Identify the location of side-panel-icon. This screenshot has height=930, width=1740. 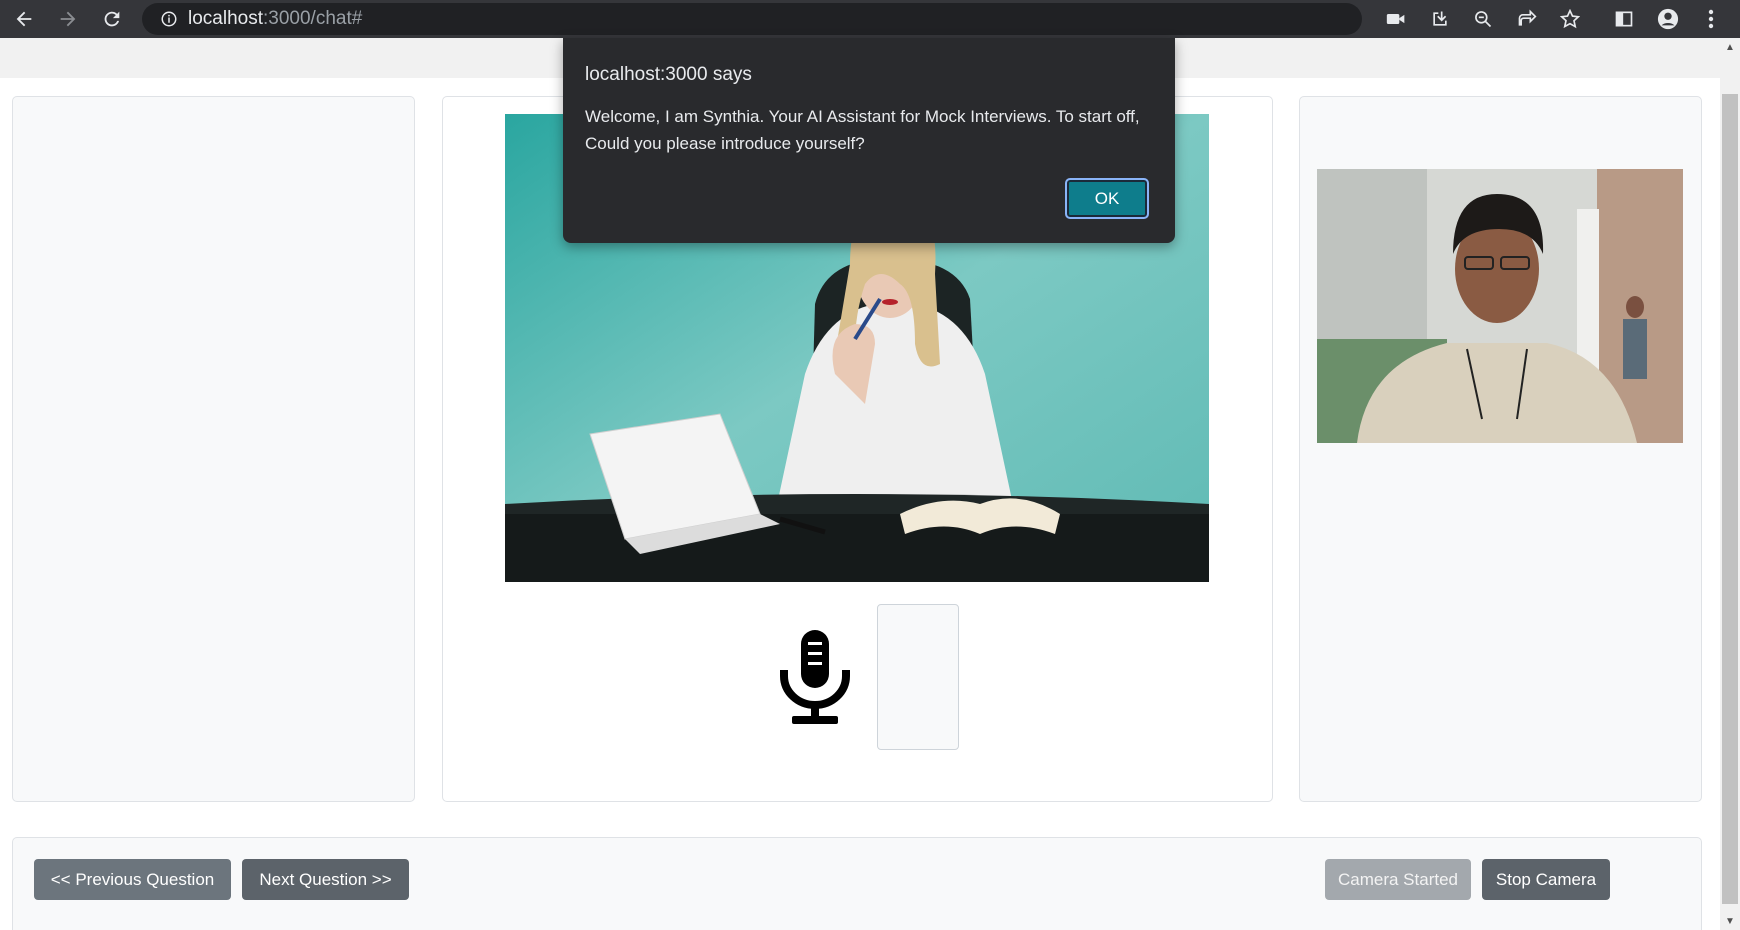
(1624, 19).